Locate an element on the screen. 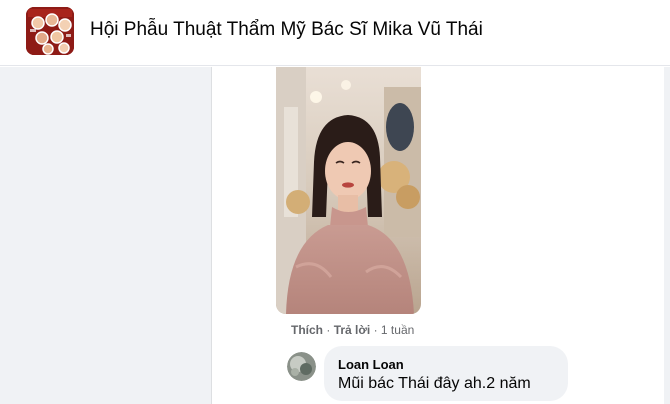 The width and height of the screenshot is (670, 404). avatar-icon is located at coordinates (301, 366).